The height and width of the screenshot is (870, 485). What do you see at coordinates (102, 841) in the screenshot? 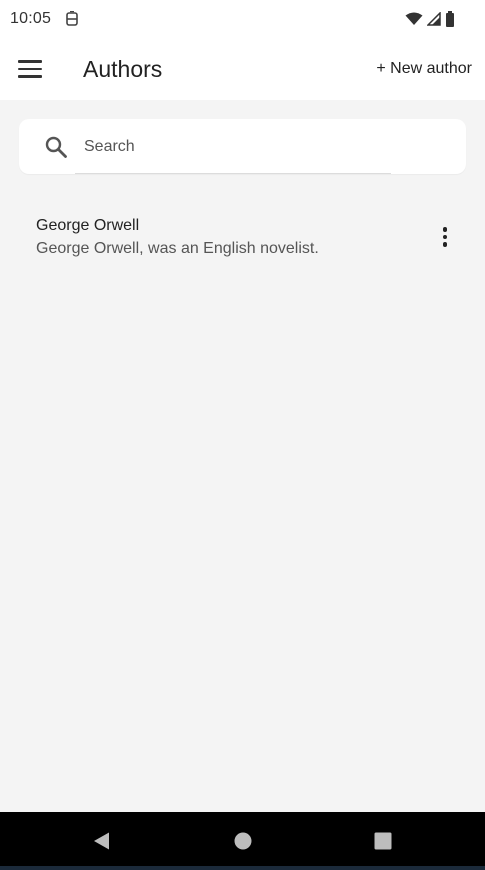
I see `back-triangle-icon` at bounding box center [102, 841].